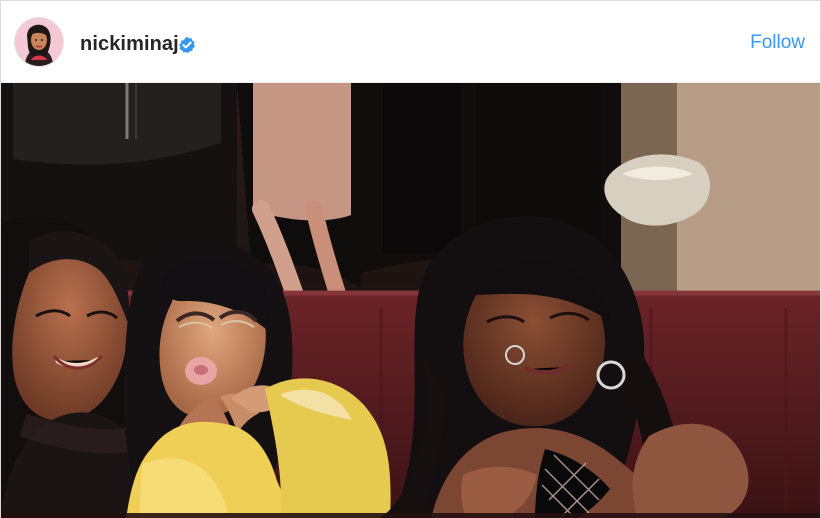 This screenshot has height=518, width=821. I want to click on avatar-illustration, so click(39, 42).